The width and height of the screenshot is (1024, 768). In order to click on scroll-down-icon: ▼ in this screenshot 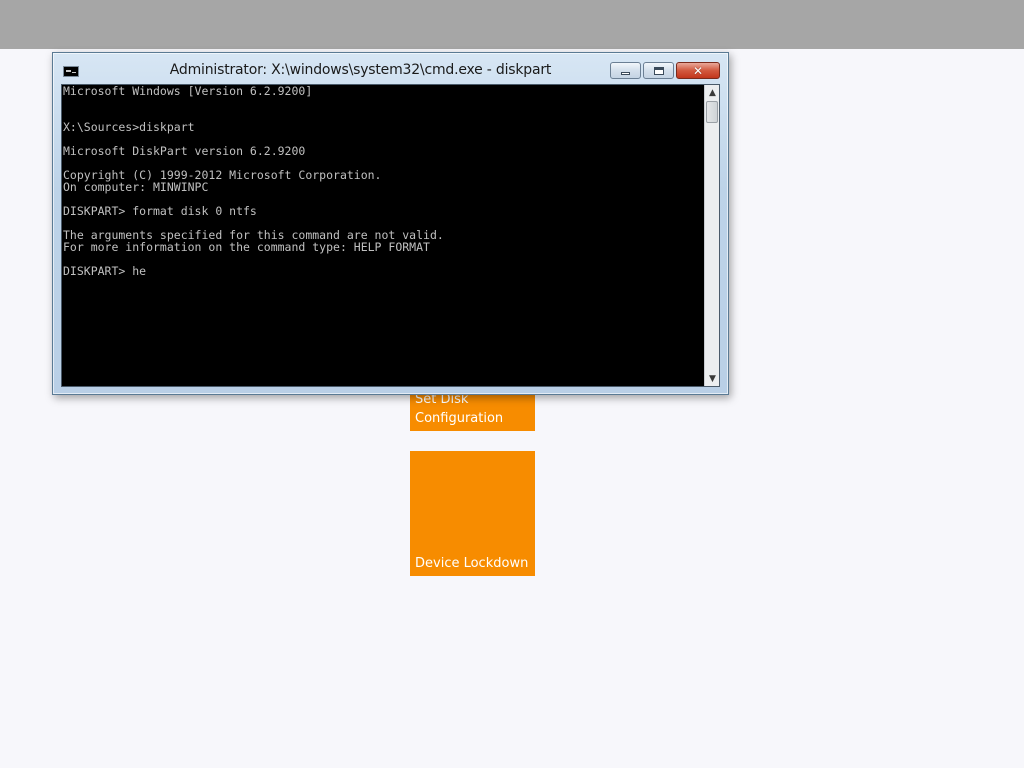, I will do `click(712, 378)`.